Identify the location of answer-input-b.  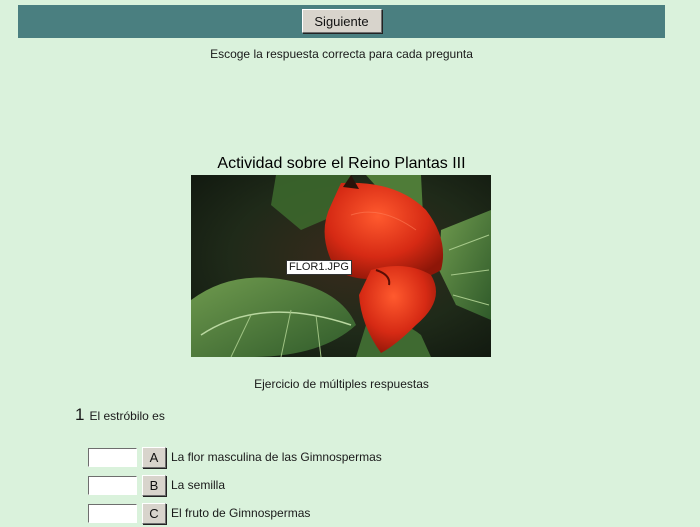
(112, 485).